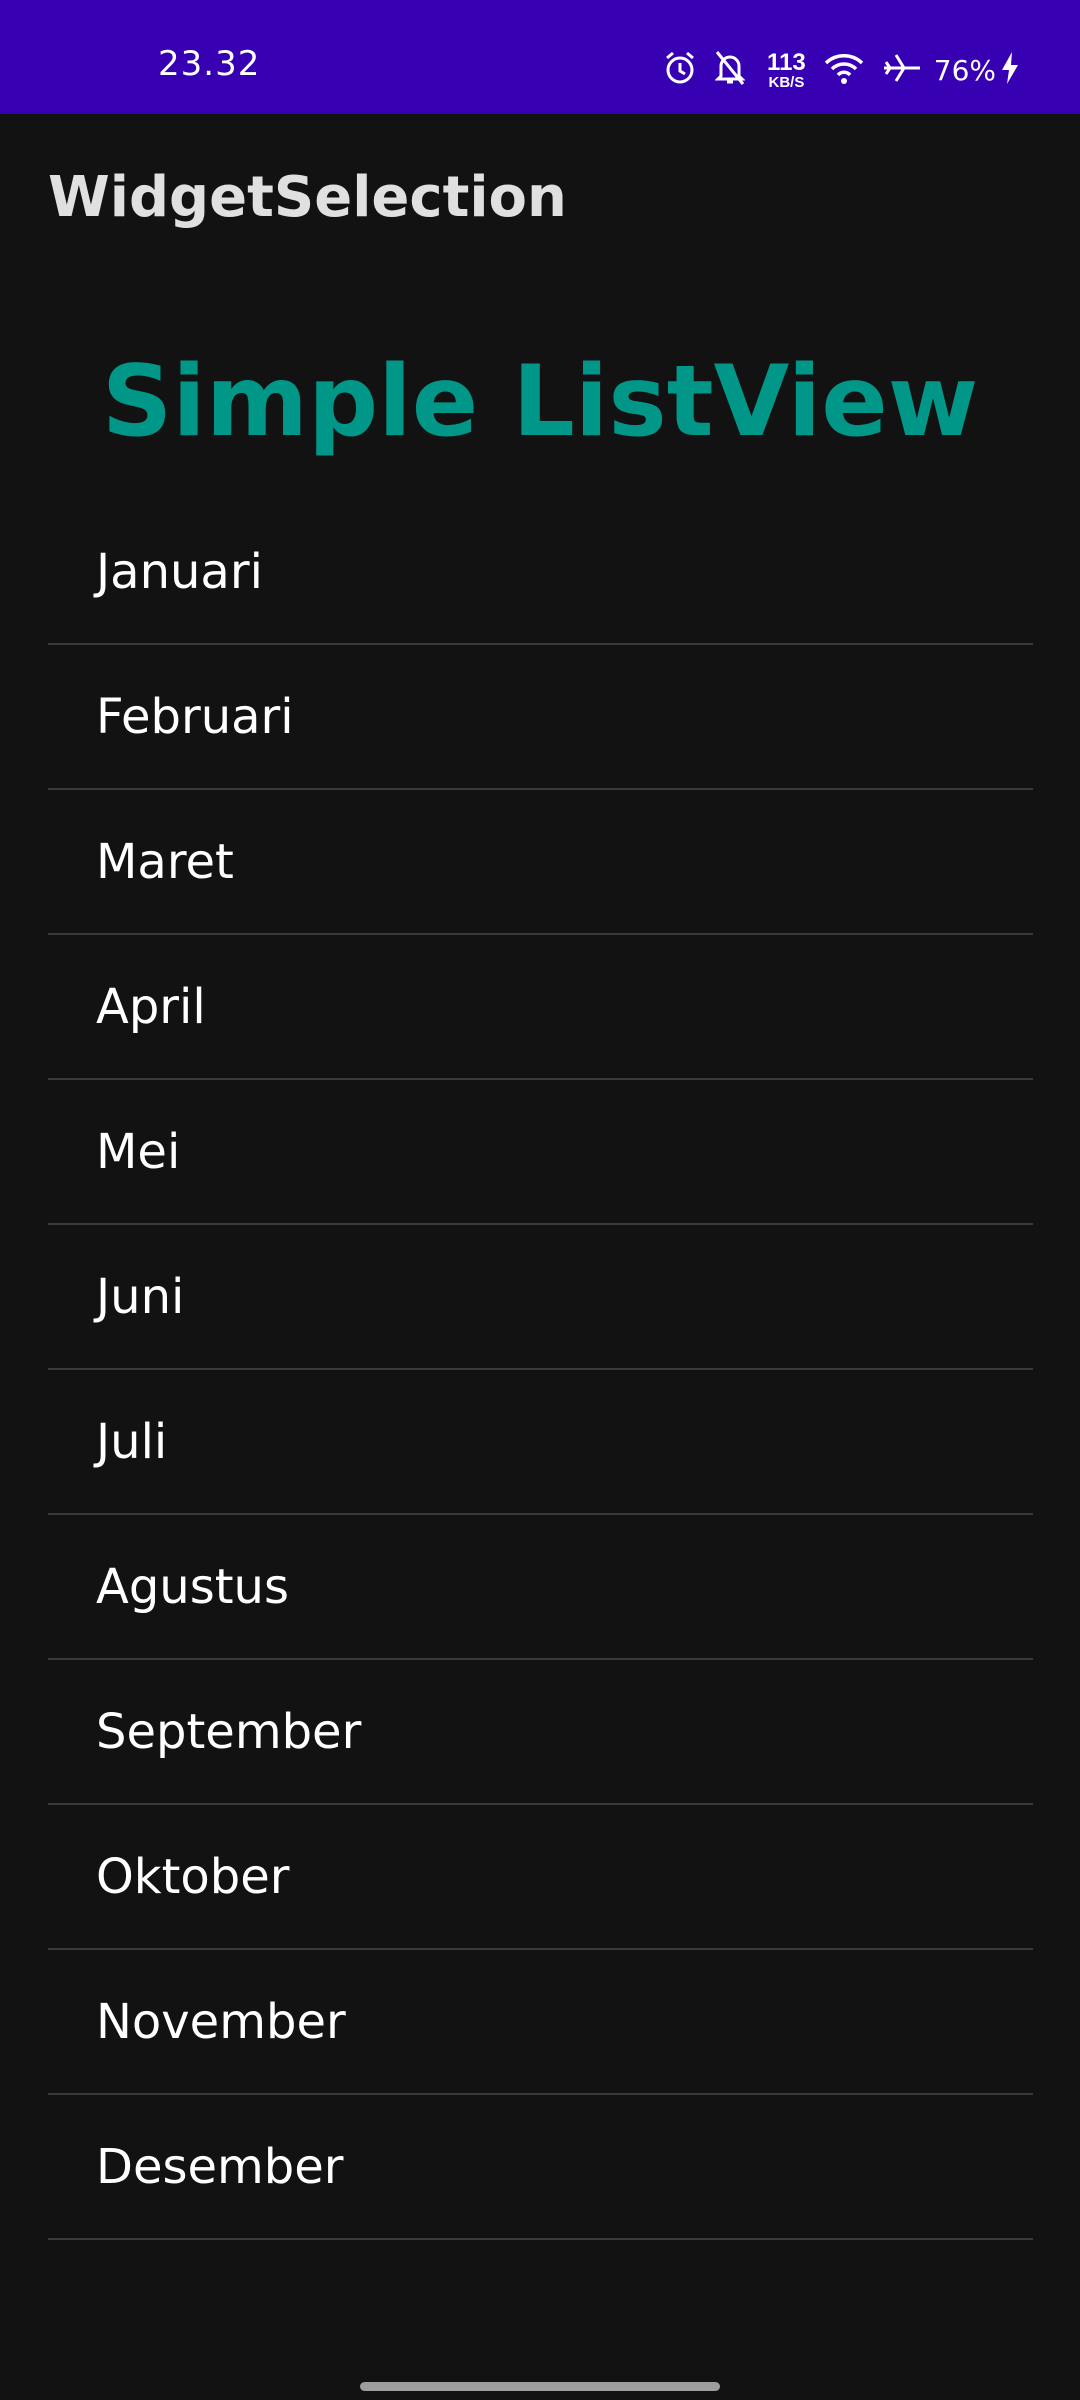  Describe the element at coordinates (151, 1006) in the screenshot. I see `list-item-label: April` at that location.